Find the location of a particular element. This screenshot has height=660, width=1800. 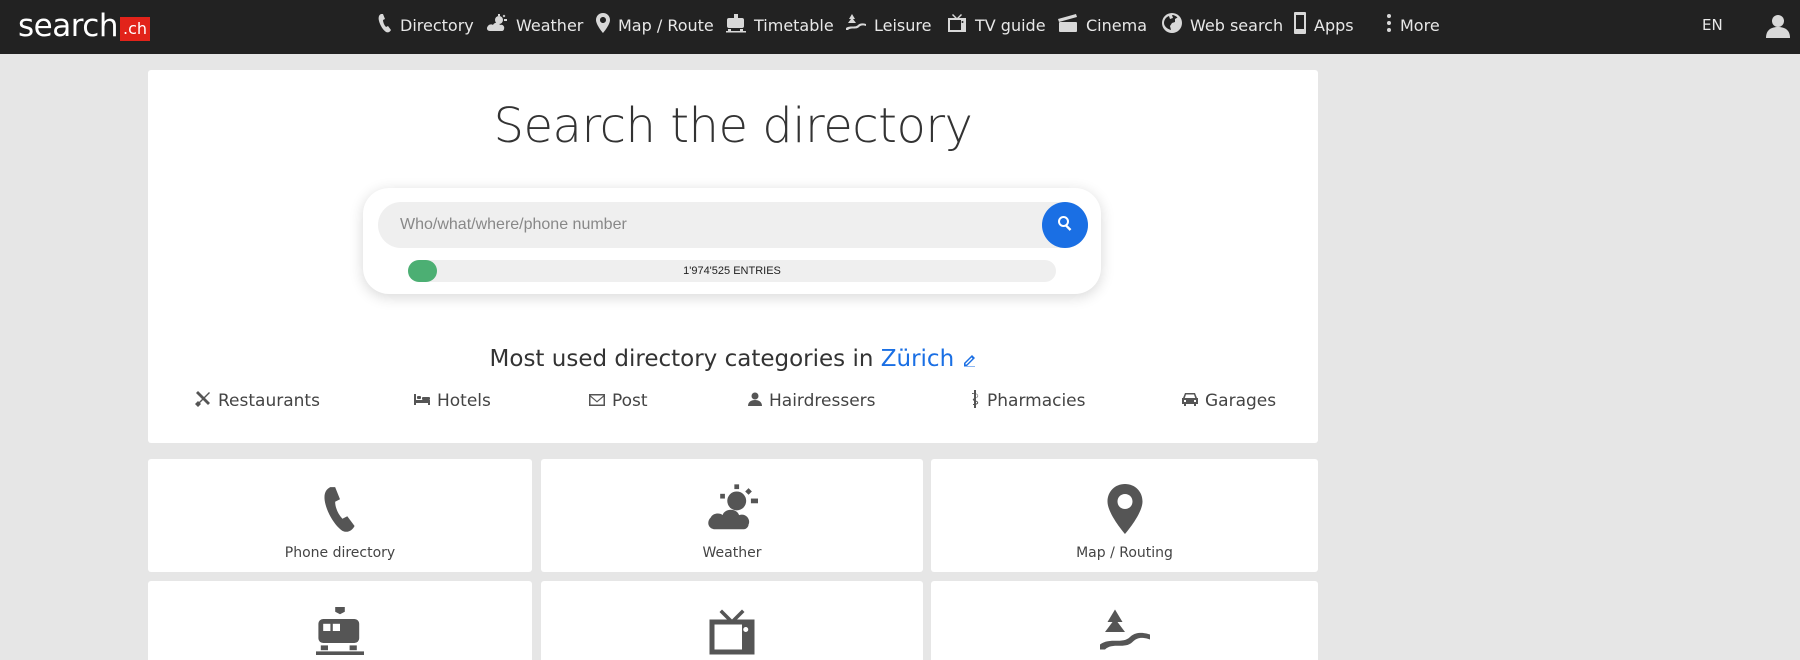

person-icon is located at coordinates (755, 401).